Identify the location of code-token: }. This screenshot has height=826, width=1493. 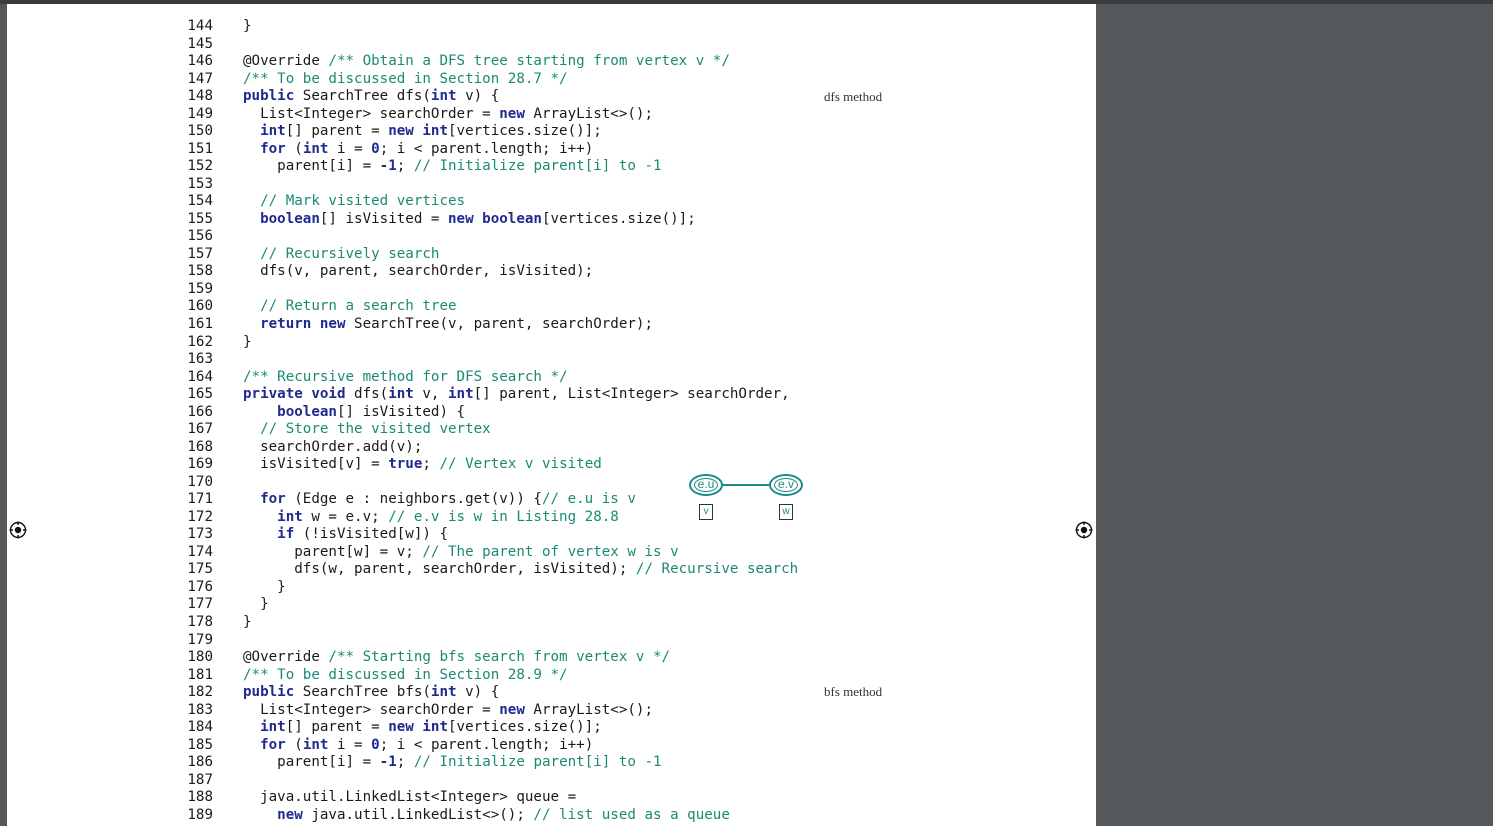
(264, 586).